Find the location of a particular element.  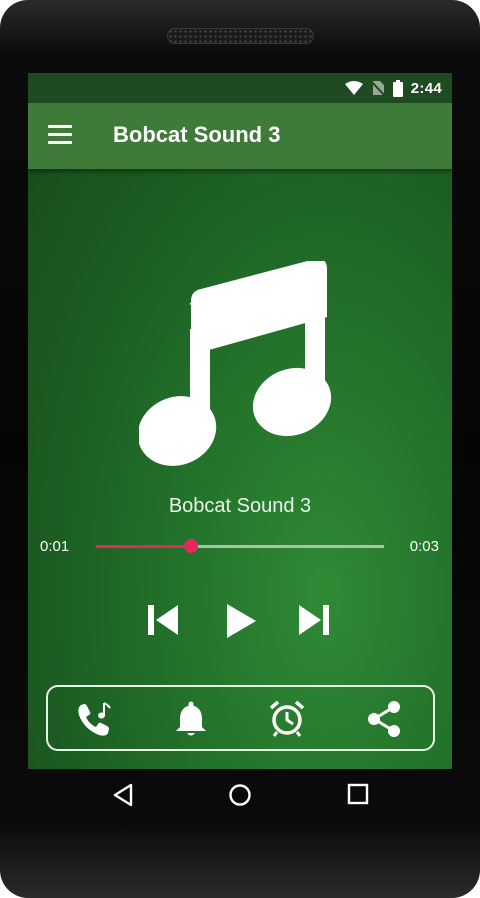

ringtone-icon is located at coordinates (95, 719).